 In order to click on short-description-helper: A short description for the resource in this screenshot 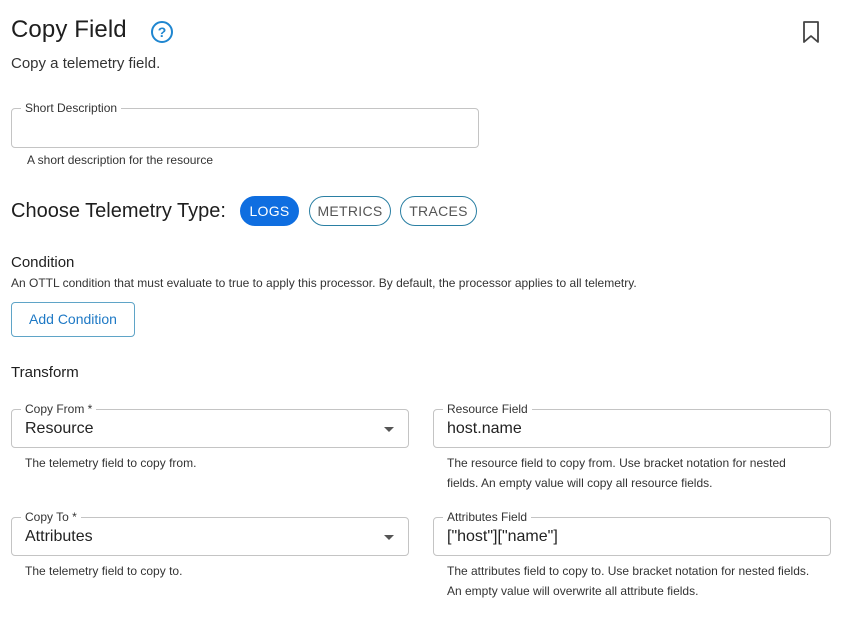, I will do `click(120, 160)`.